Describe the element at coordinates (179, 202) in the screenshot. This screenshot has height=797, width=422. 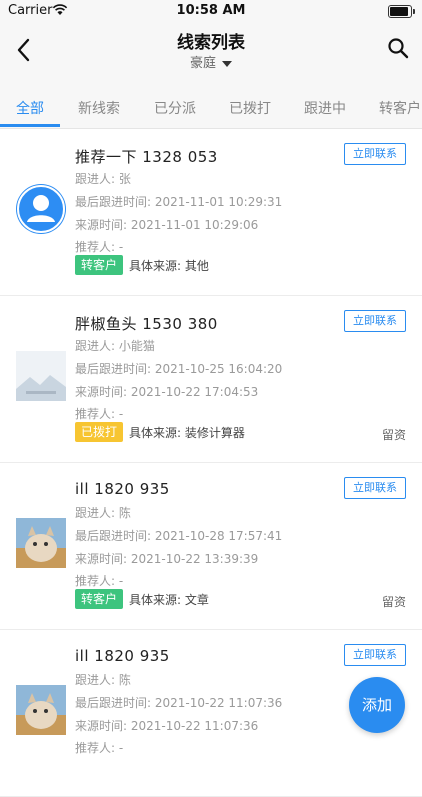
I see `last-follow-time: 最后跟进时间: 2021-11-01 10:29:31` at that location.